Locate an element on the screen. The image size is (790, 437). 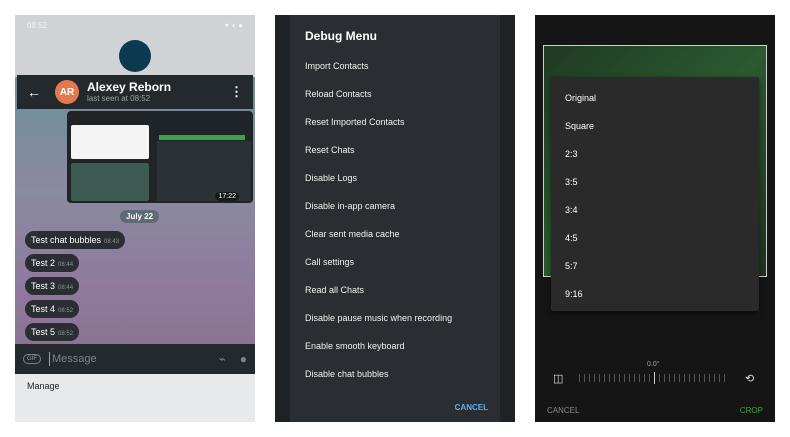
back-arrow-icon: ← is located at coordinates (34, 92).